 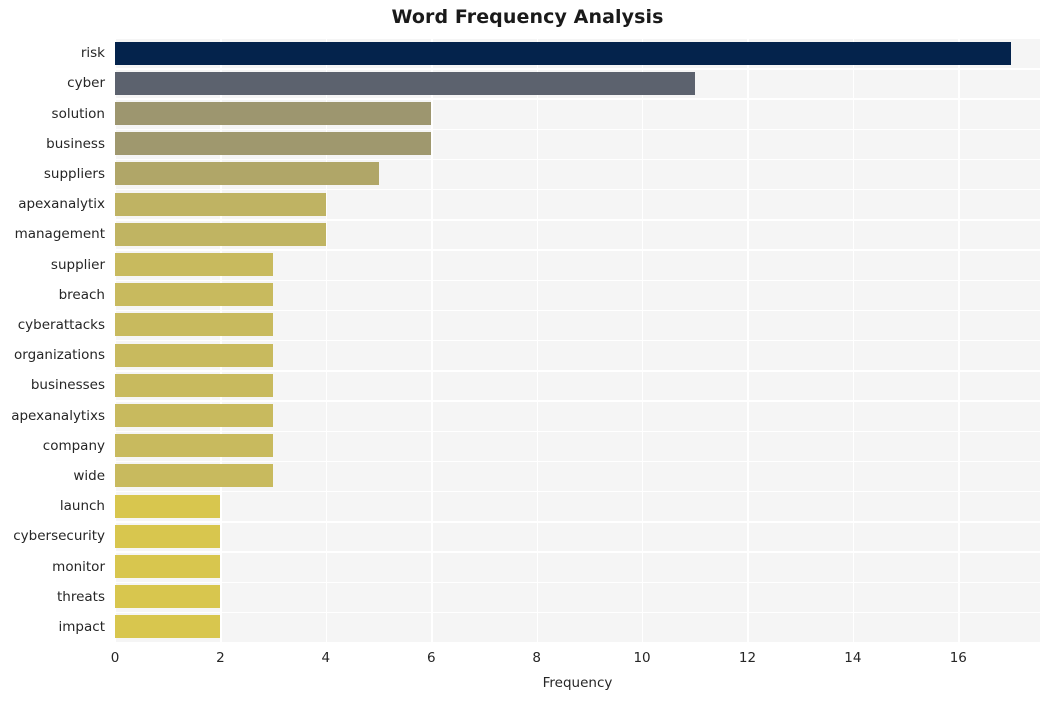 What do you see at coordinates (74, 173) in the screenshot?
I see `y-axis-tick-label: suppliers` at bounding box center [74, 173].